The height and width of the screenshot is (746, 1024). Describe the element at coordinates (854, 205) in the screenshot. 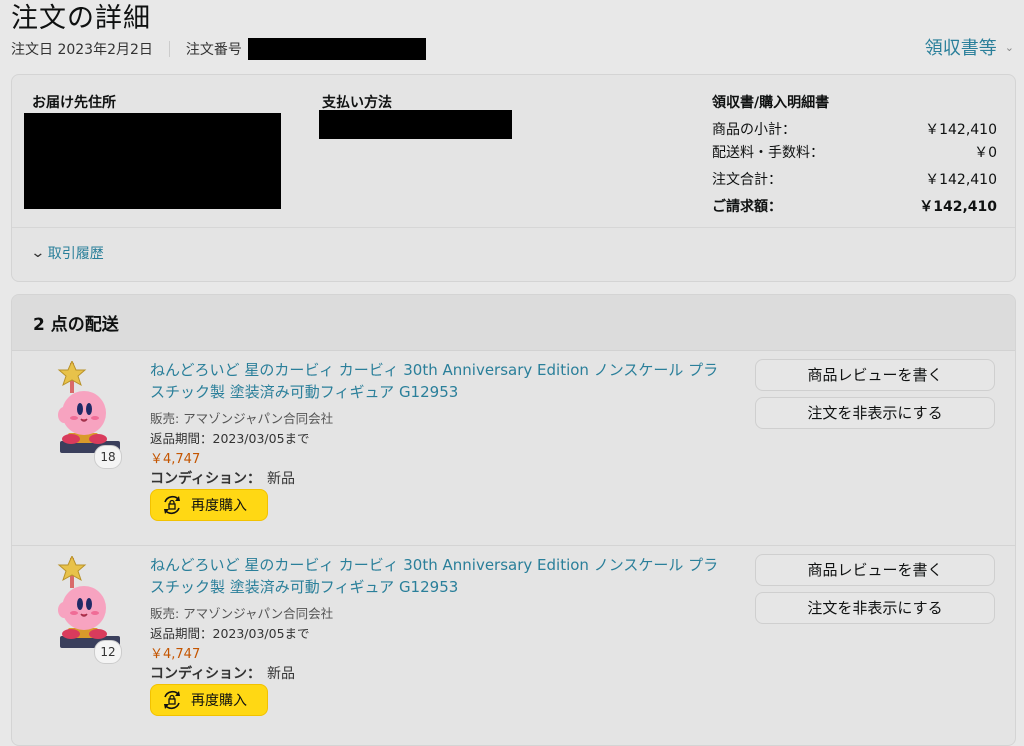

I see `billed-amount-row: ご請求額： ￥142,410` at that location.